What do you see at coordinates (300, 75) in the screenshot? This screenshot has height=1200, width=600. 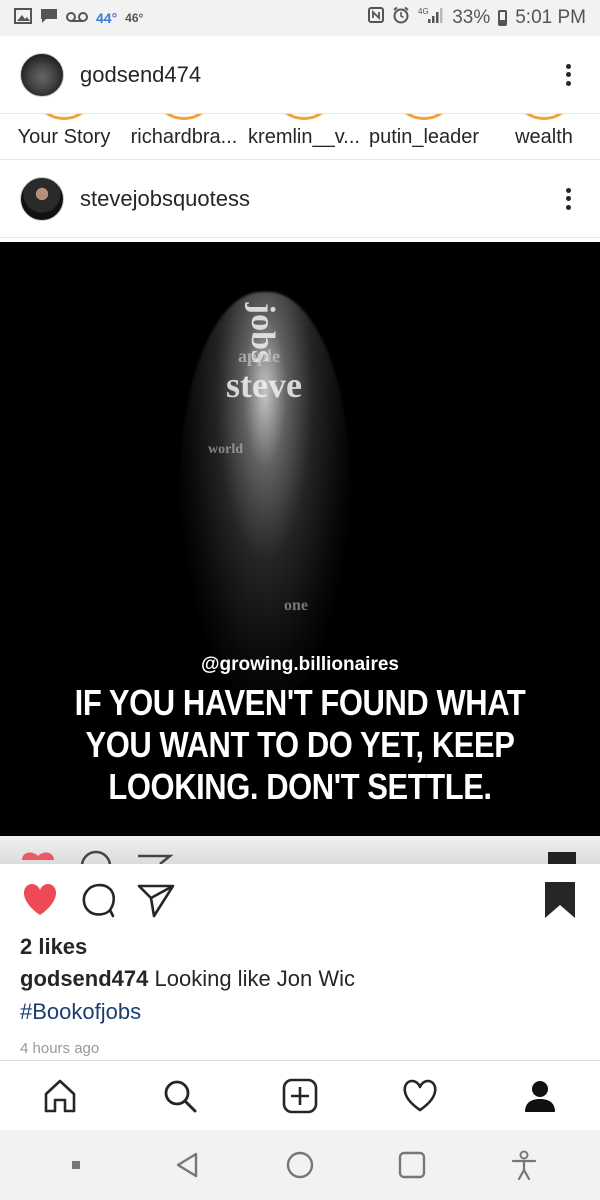 I see `account-bar: godsend474` at bounding box center [300, 75].